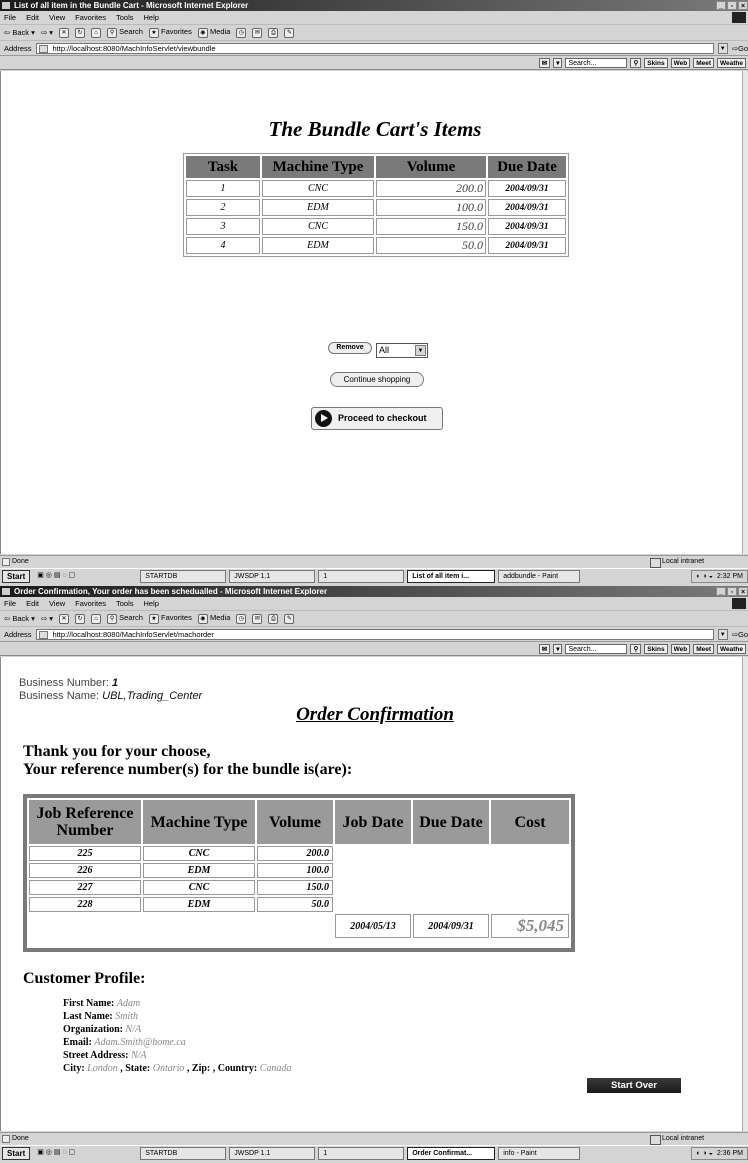  Describe the element at coordinates (539, 576) in the screenshot. I see `taskbar-item-paint: addbundle - Paint` at that location.